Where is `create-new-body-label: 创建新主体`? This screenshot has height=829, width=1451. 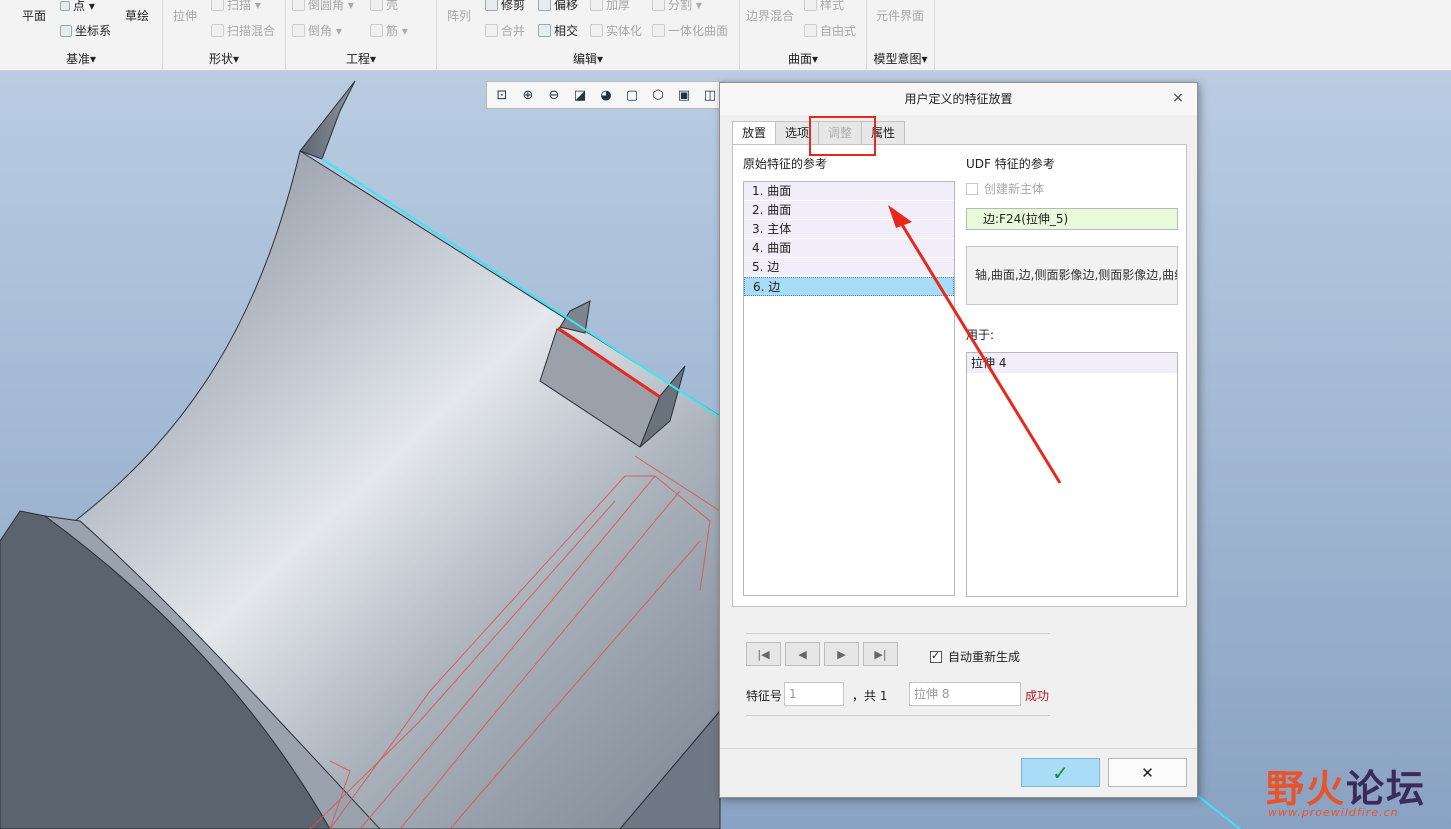 create-new-body-label: 创建新主体 is located at coordinates (1014, 189).